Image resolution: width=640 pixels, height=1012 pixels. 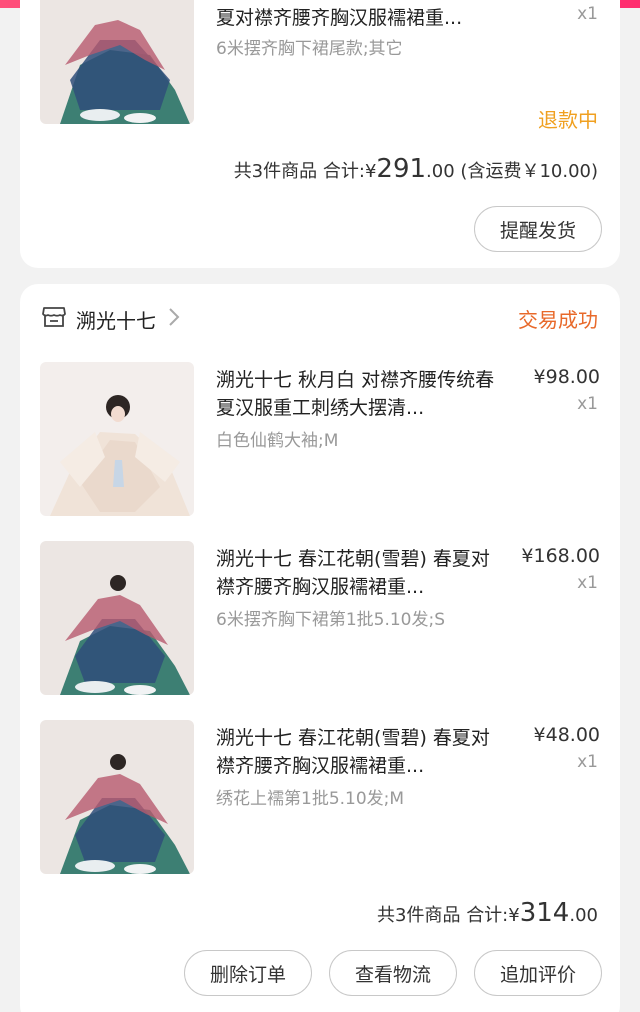 I want to click on product-spec: 绣花上襦第1批5.10发;M, so click(x=310, y=799).